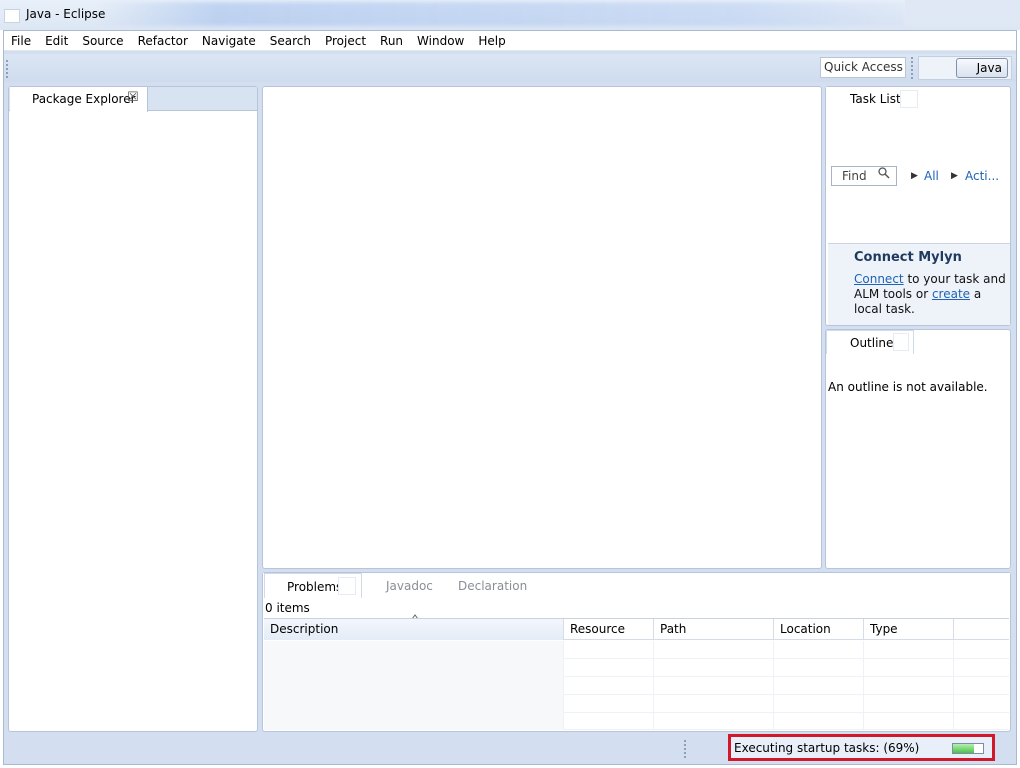  Describe the element at coordinates (827, 748) in the screenshot. I see `status-message: Executing startup tasks: (69%)` at that location.